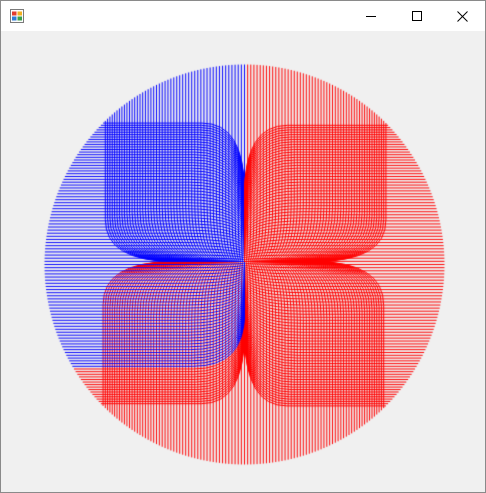 This screenshot has height=493, width=486. What do you see at coordinates (17, 16) in the screenshot?
I see `winforms-app-icon` at bounding box center [17, 16].